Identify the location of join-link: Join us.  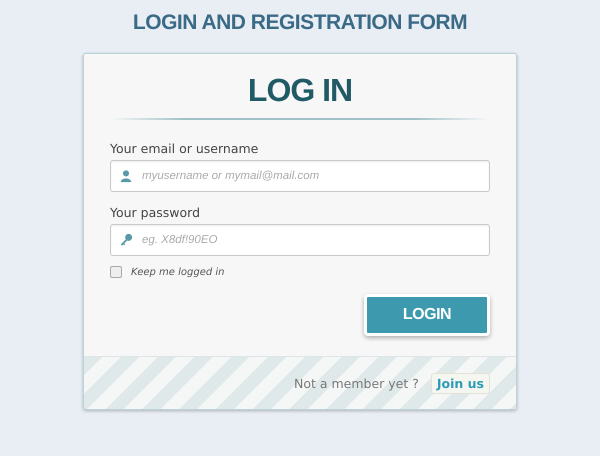
(460, 383).